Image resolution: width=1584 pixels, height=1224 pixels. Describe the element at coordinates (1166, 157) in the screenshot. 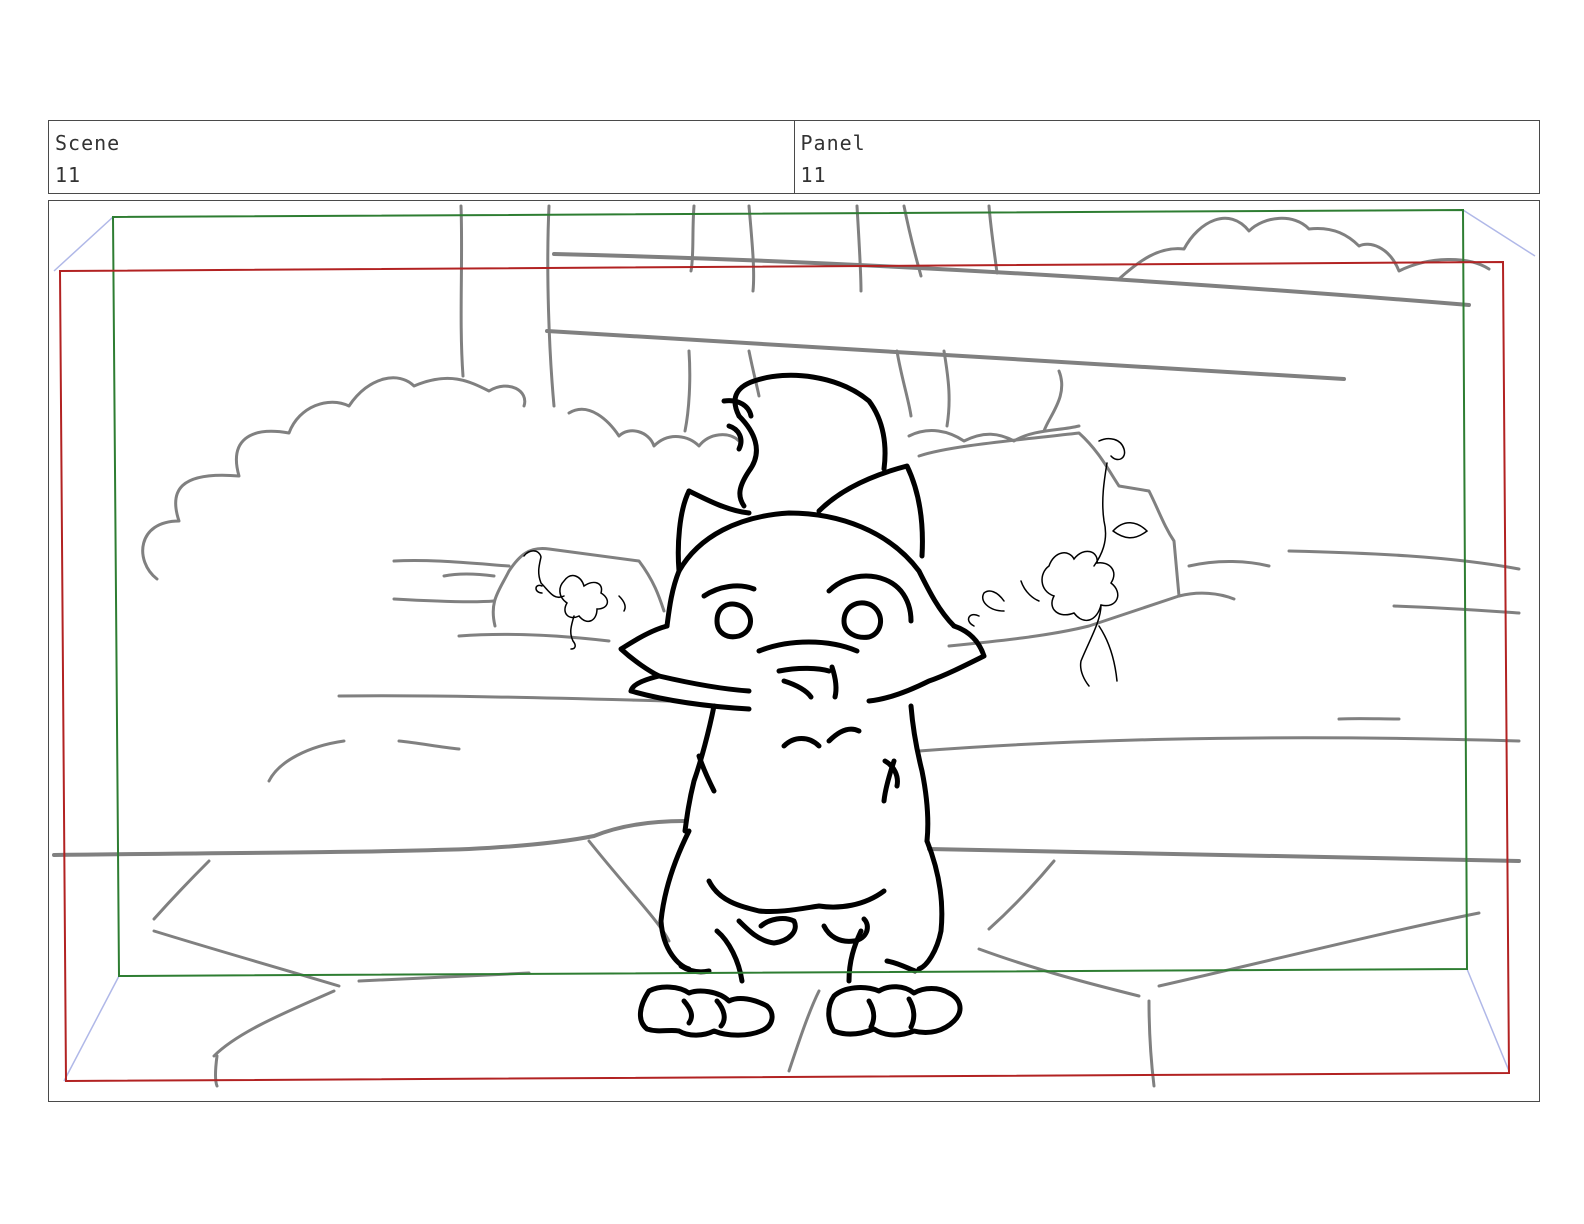

I see `panel-cell: Panel 11` at that location.